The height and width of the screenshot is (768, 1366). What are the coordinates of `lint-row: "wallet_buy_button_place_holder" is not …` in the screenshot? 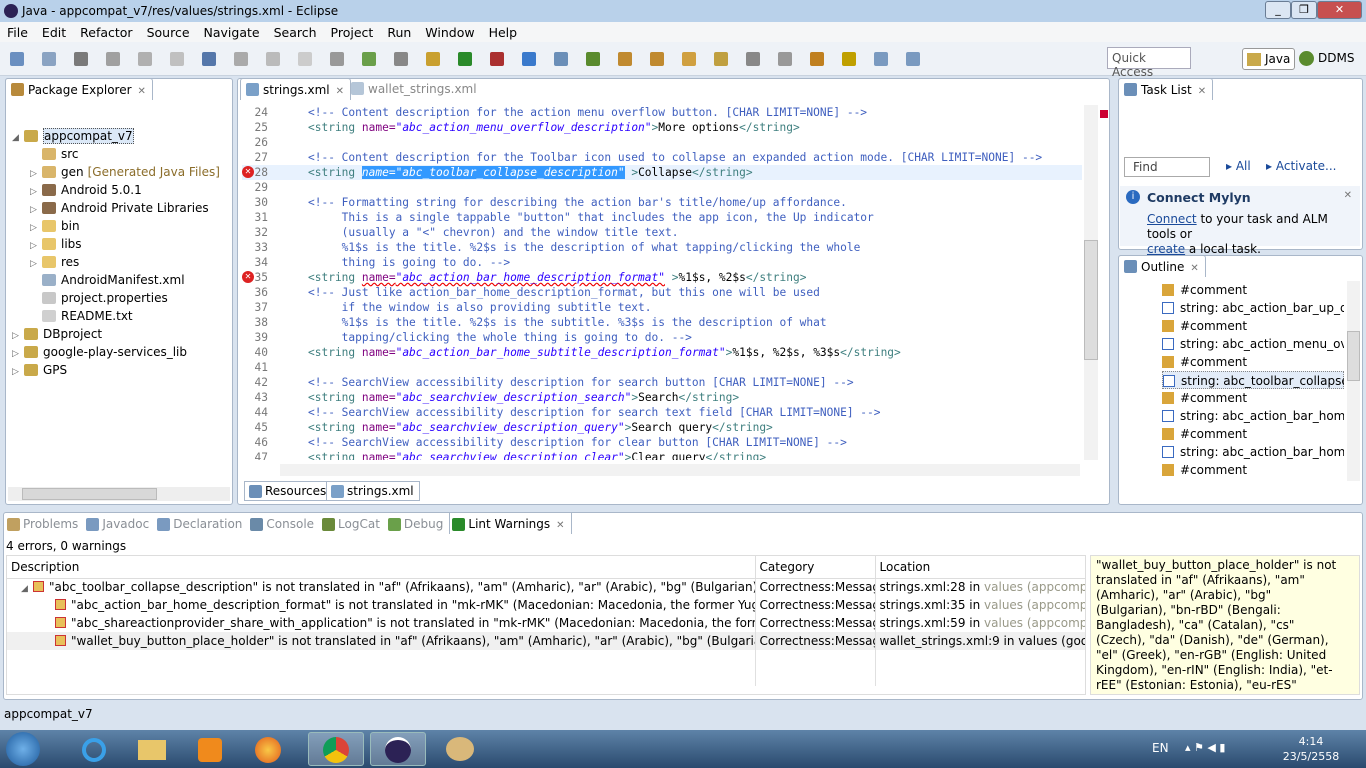 It's located at (546, 641).